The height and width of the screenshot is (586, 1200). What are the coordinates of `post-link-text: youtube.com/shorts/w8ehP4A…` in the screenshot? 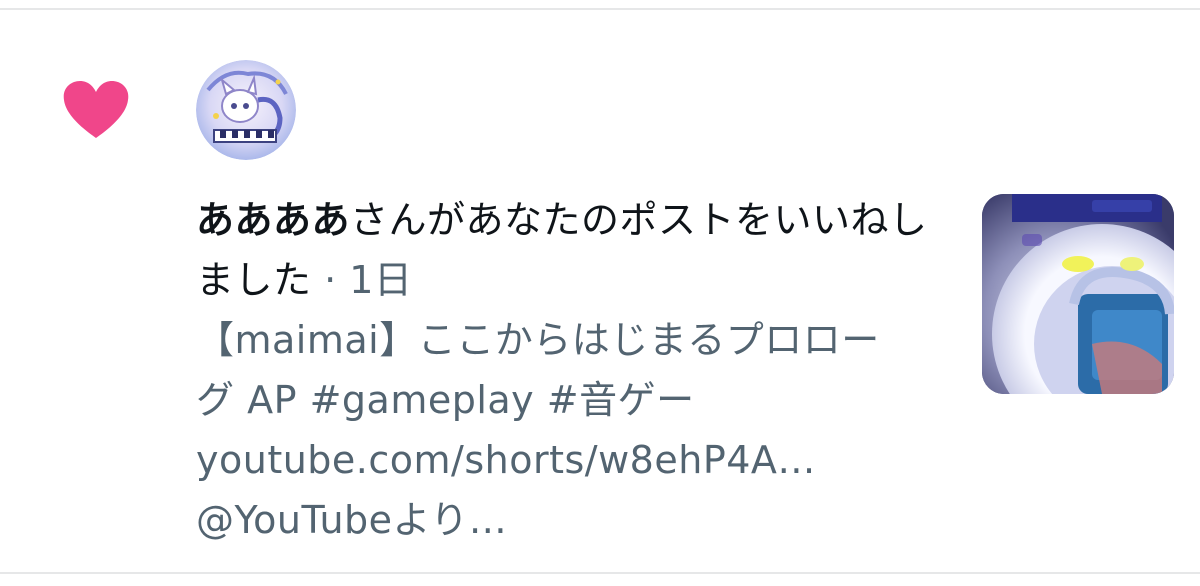 It's located at (506, 460).